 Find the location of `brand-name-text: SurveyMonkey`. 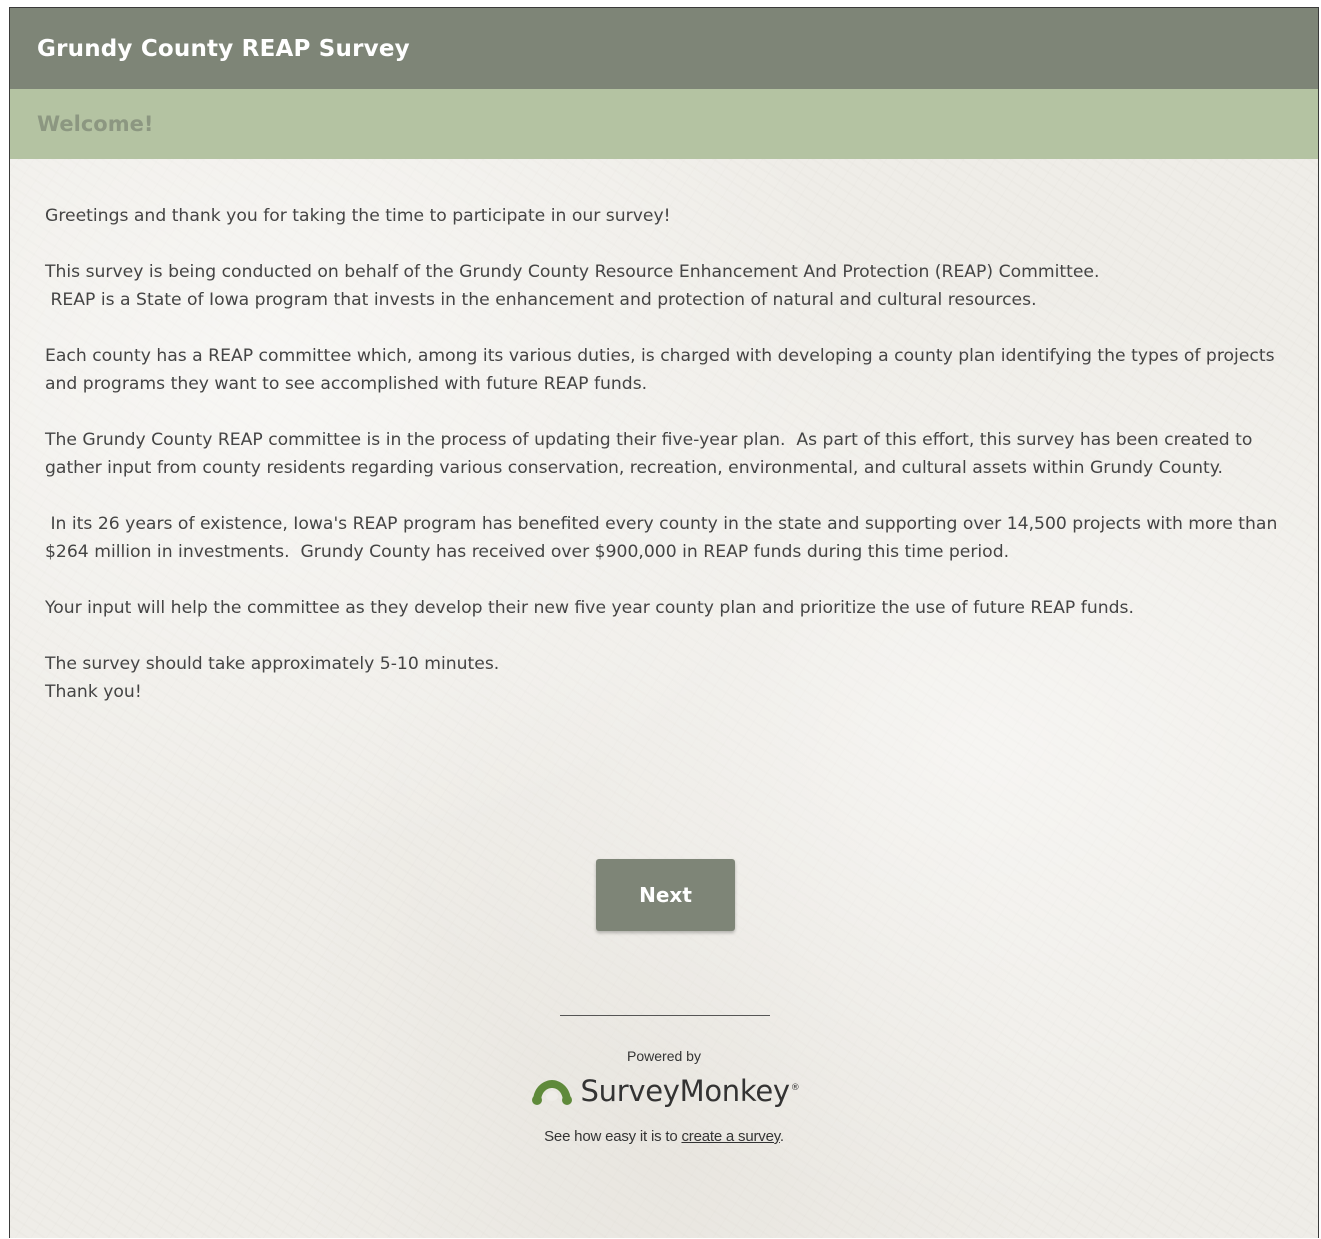

brand-name-text: SurveyMonkey is located at coordinates (685, 1091).